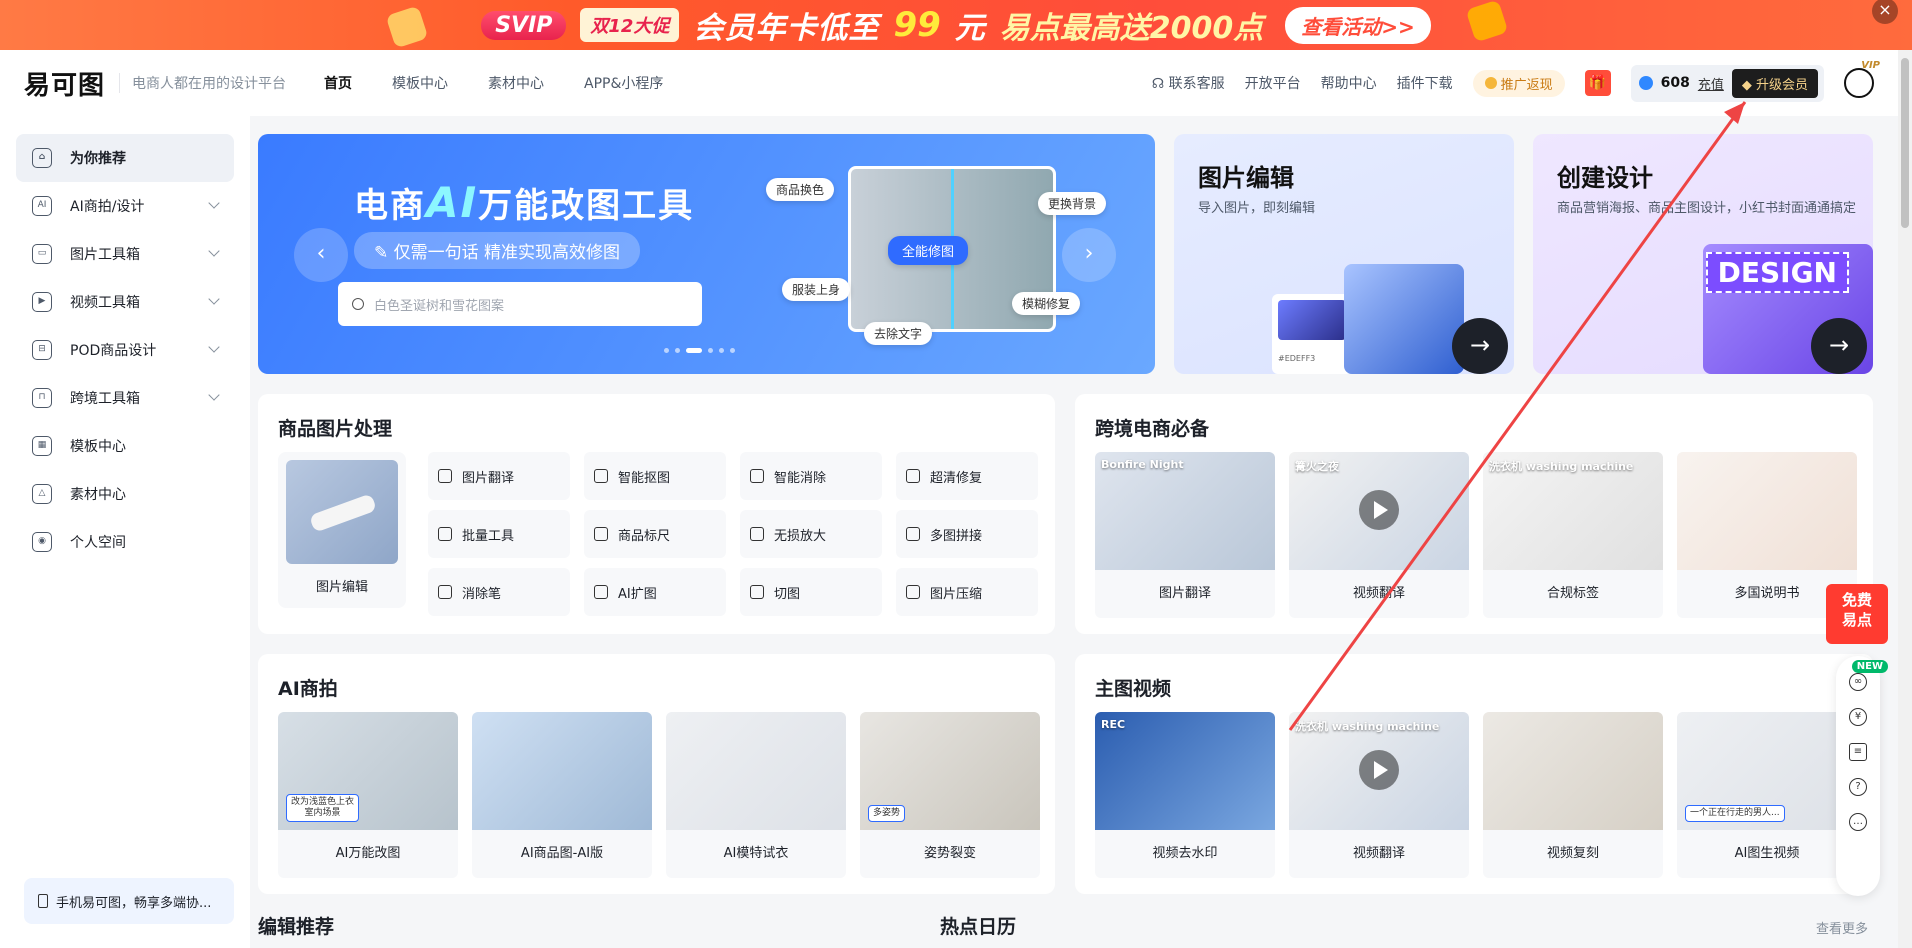 Image resolution: width=1912 pixels, height=948 pixels. Describe the element at coordinates (125, 398) in the screenshot. I see `sidebar-item-5: ⊓ 跨境工具箱` at that location.